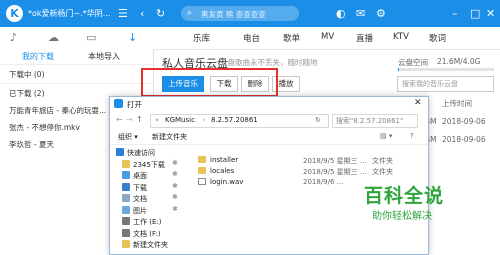 Image resolution: width=500 pixels, height=255 pixels. What do you see at coordinates (126, 186) in the screenshot?
I see `download-icon` at bounding box center [126, 186].